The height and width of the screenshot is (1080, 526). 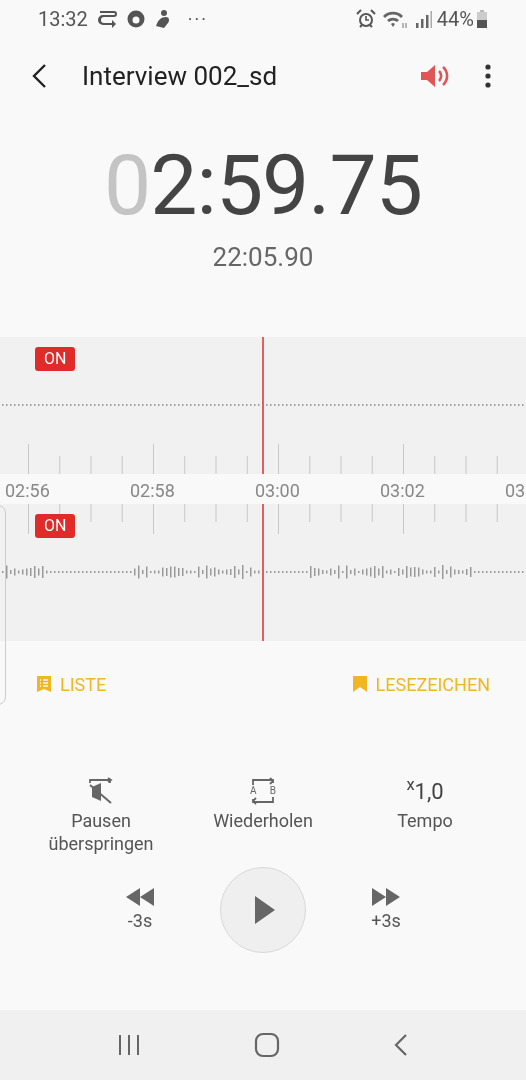 I want to click on back-nav-icon, so click(x=401, y=1045).